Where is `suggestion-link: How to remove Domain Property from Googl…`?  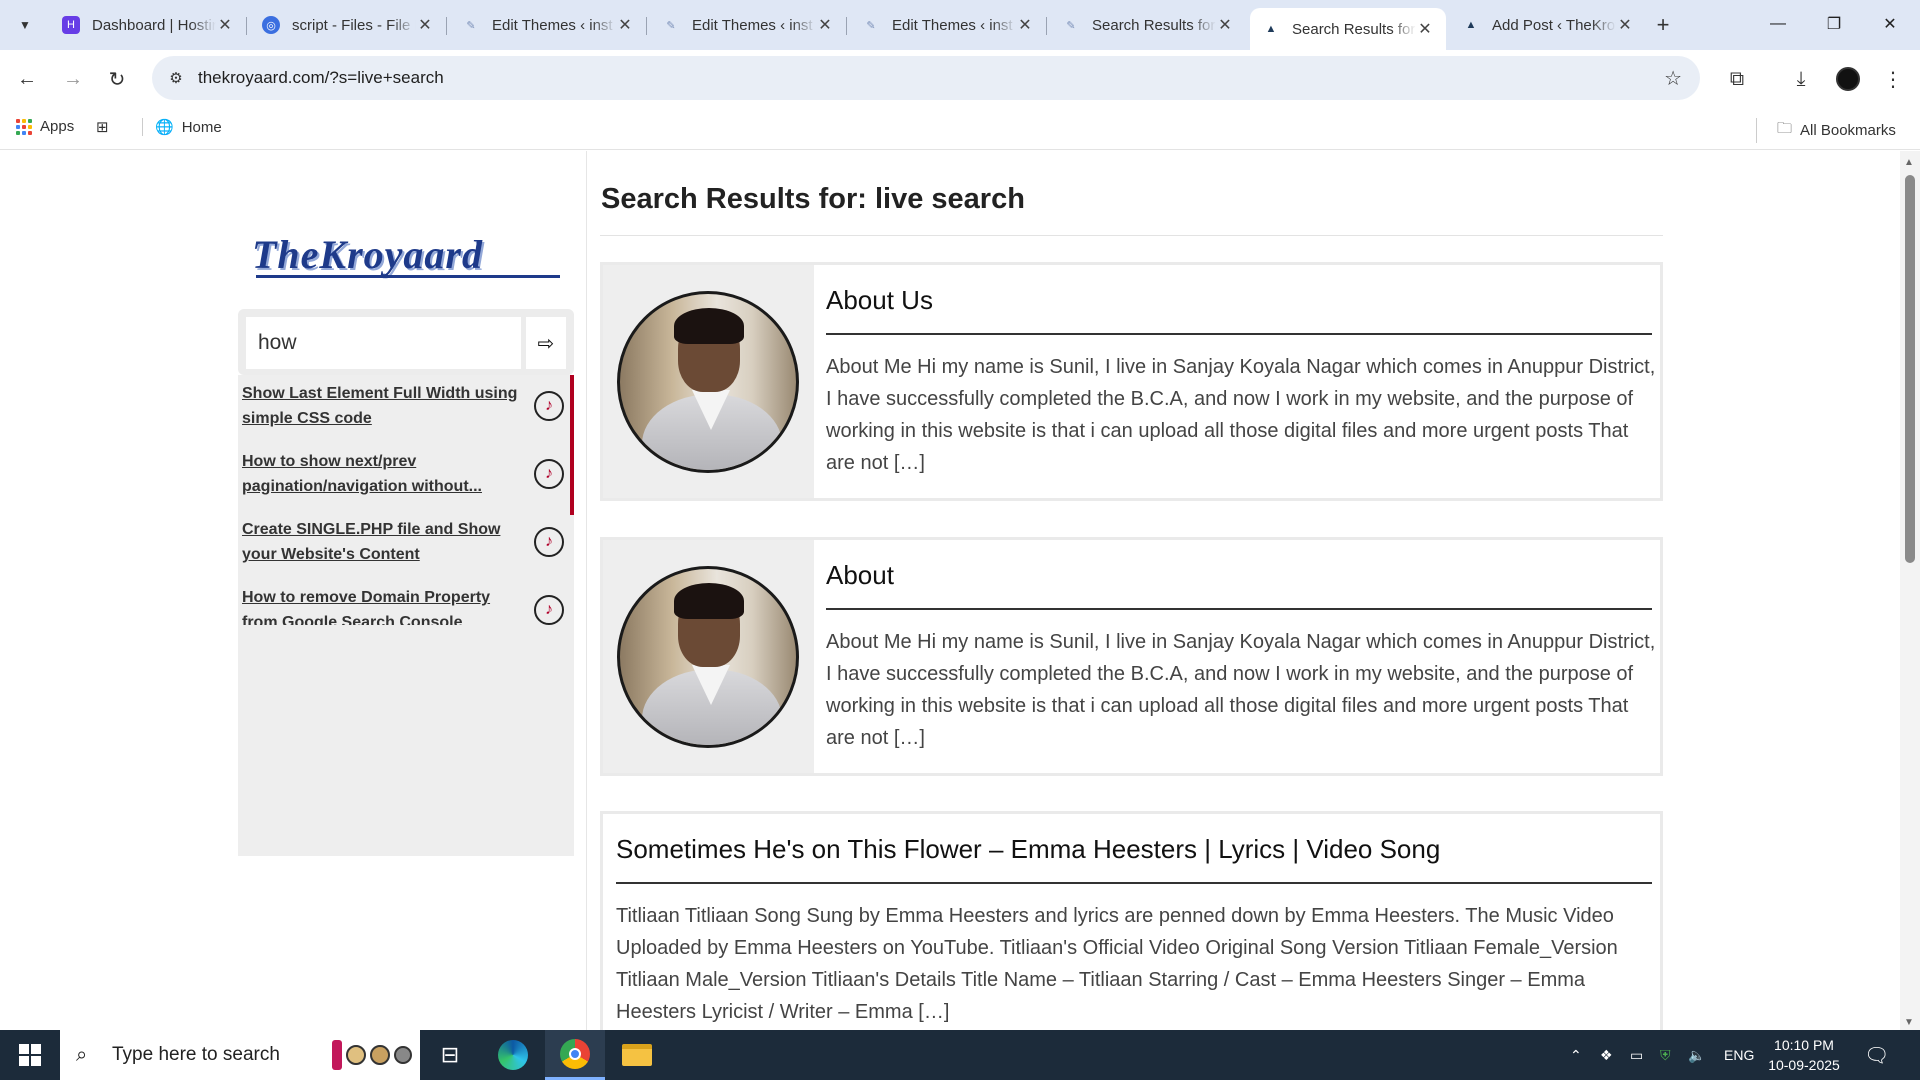
suggestion-link: How to remove Domain Property from Googl… is located at coordinates (382, 605).